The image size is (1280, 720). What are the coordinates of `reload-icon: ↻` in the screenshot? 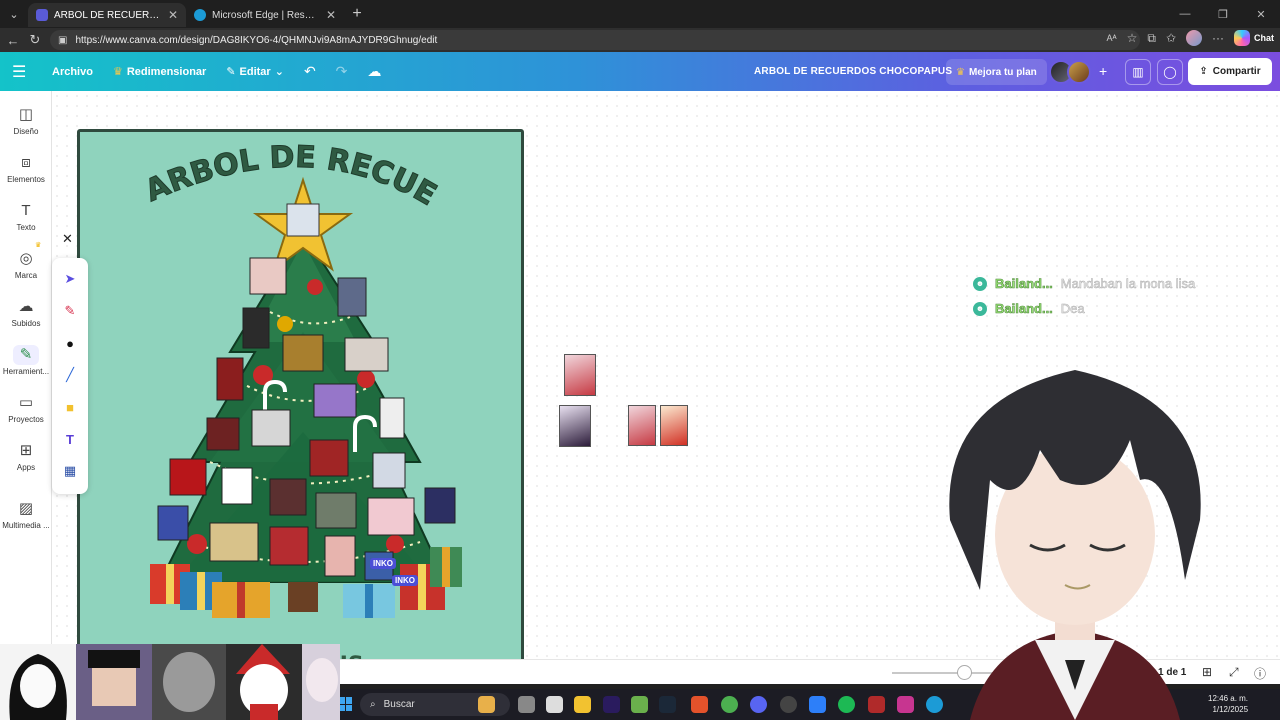 It's located at (35, 40).